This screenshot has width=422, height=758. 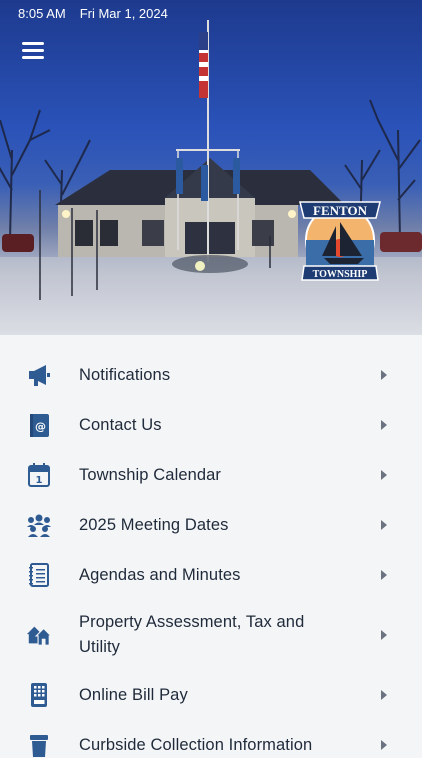 I want to click on menu-item-online-bill-pay: Online Bill Pay, so click(x=211, y=695).